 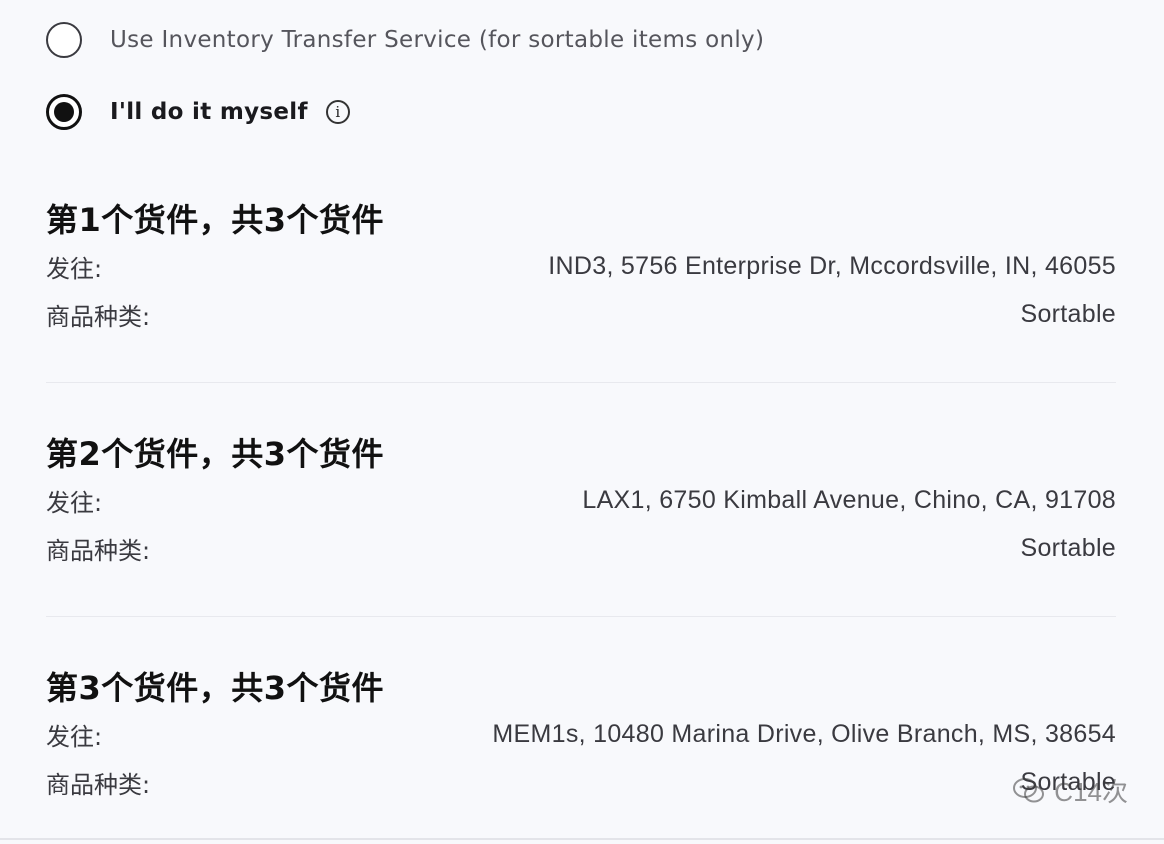 What do you see at coordinates (337, 112) in the screenshot?
I see `info-icon: i` at bounding box center [337, 112].